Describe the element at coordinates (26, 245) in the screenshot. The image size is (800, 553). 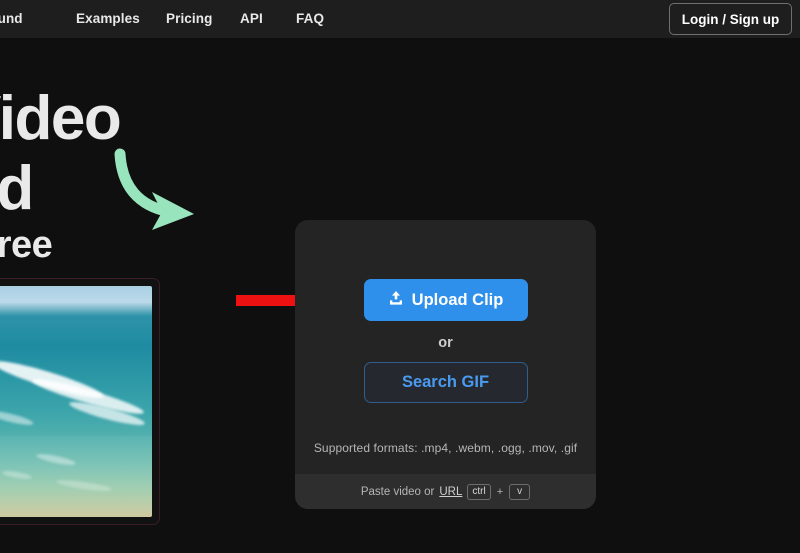
I see `hero-line-3: Free` at that location.